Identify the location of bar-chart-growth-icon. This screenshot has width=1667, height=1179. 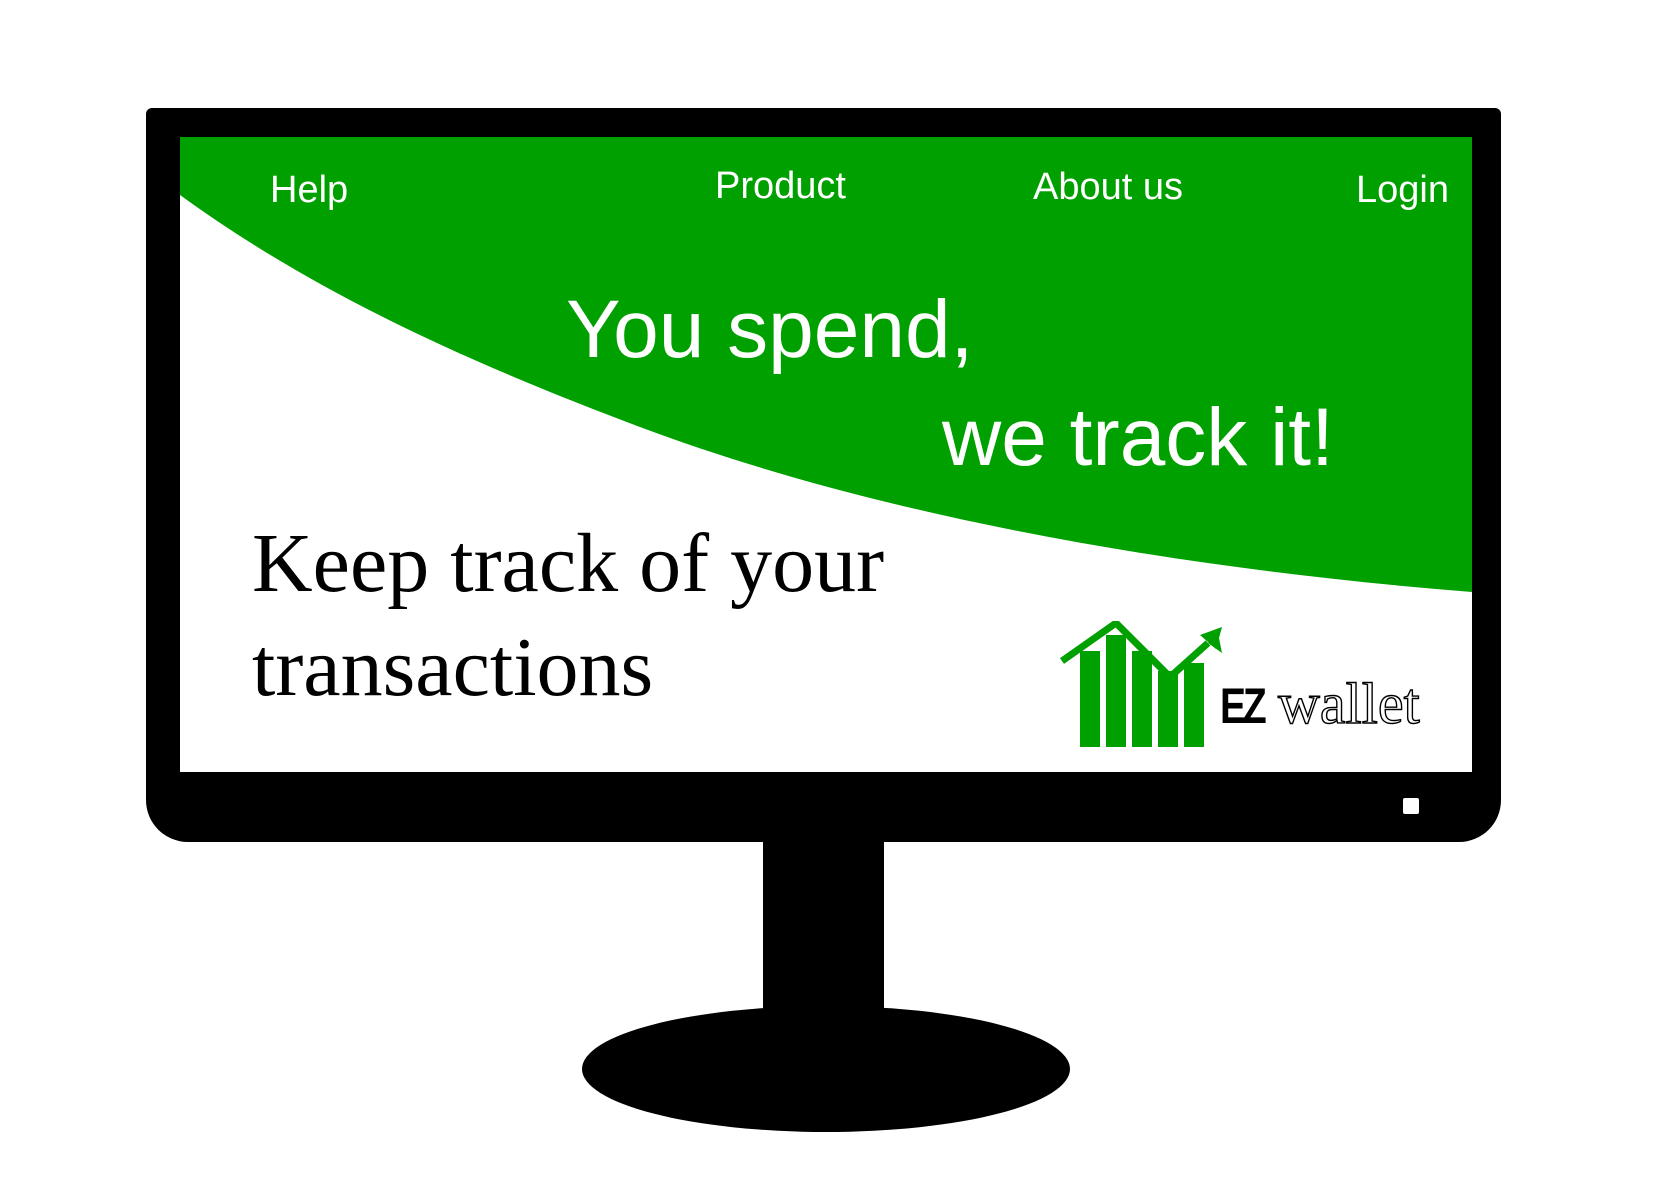
(1140, 684).